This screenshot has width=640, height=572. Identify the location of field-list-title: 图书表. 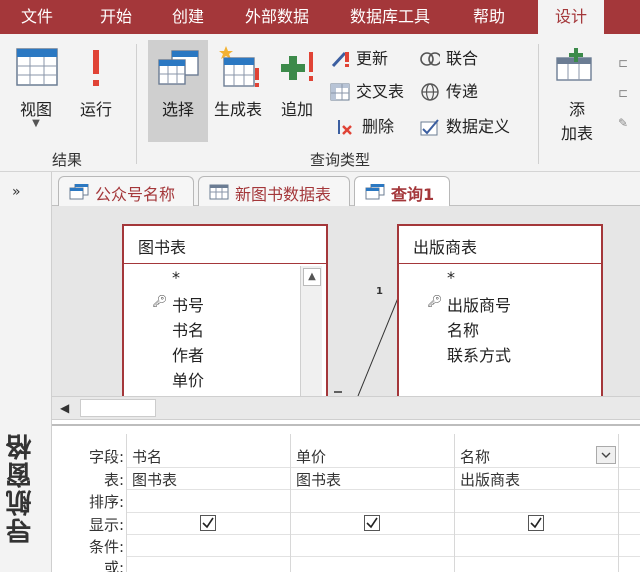
(162, 247).